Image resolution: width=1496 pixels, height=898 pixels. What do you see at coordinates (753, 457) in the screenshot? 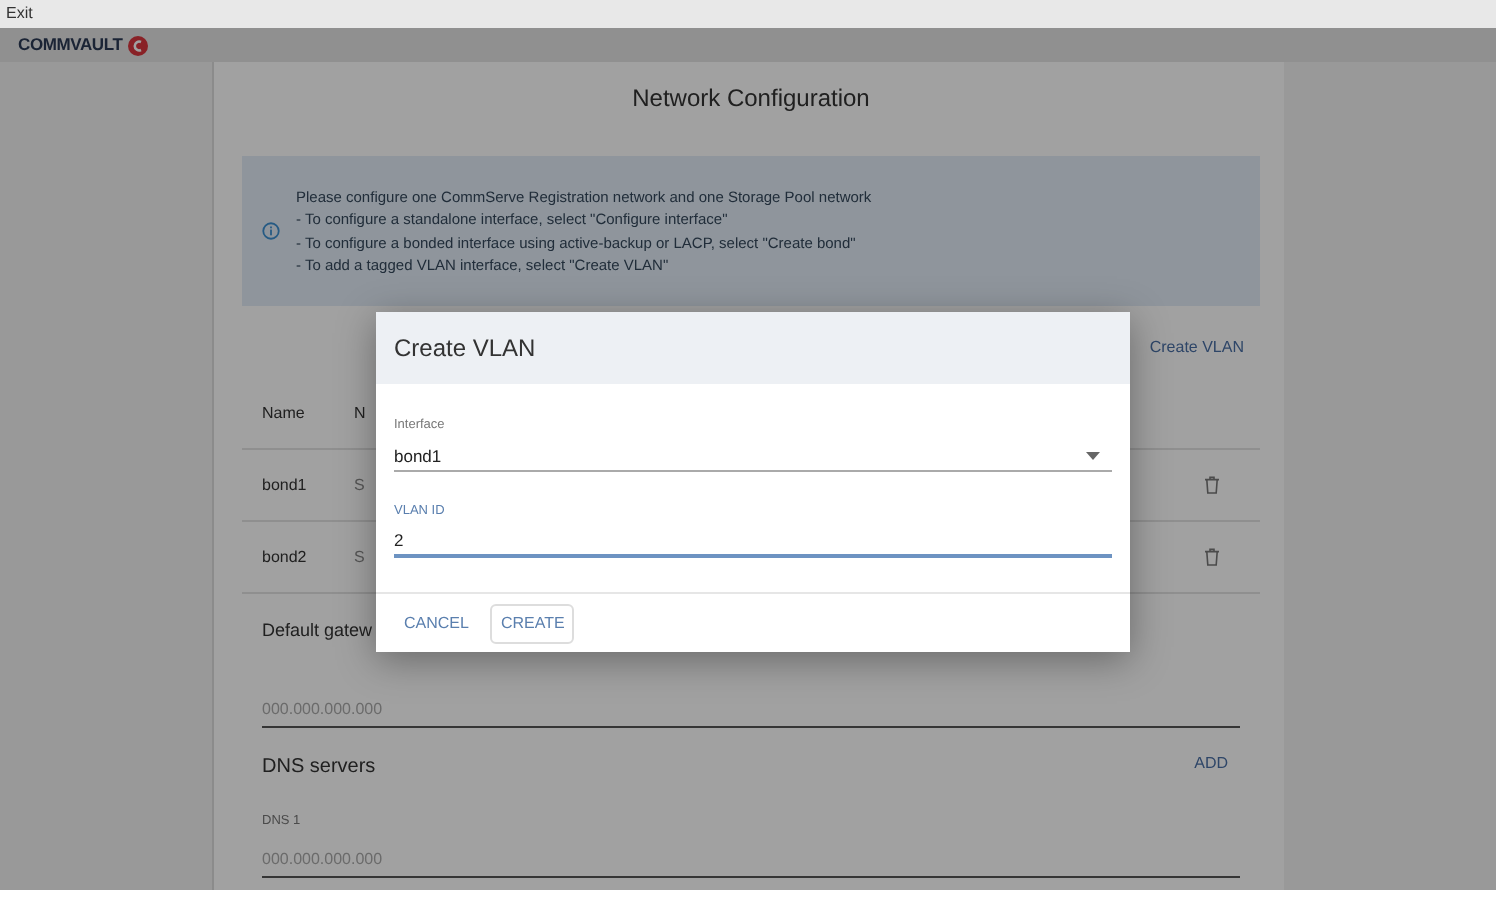
I see `interface-select: bond1` at bounding box center [753, 457].